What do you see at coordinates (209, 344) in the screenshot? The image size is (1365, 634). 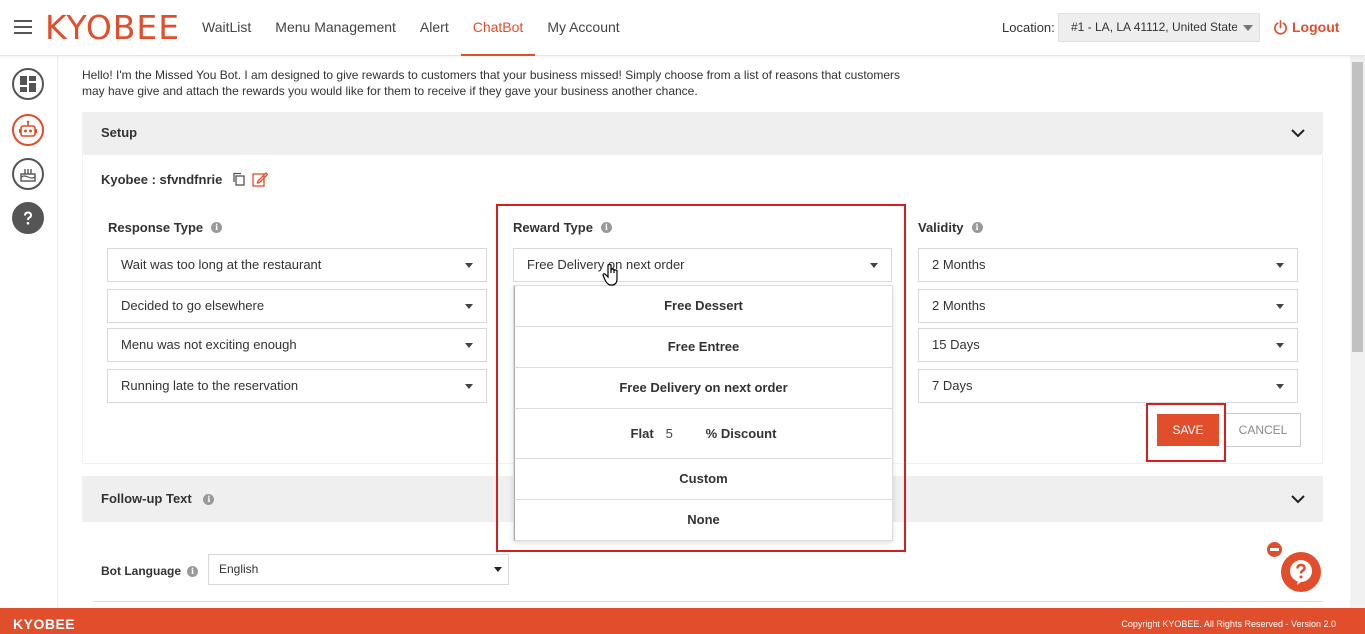 I see `response-value: Menu was not exciting enough` at bounding box center [209, 344].